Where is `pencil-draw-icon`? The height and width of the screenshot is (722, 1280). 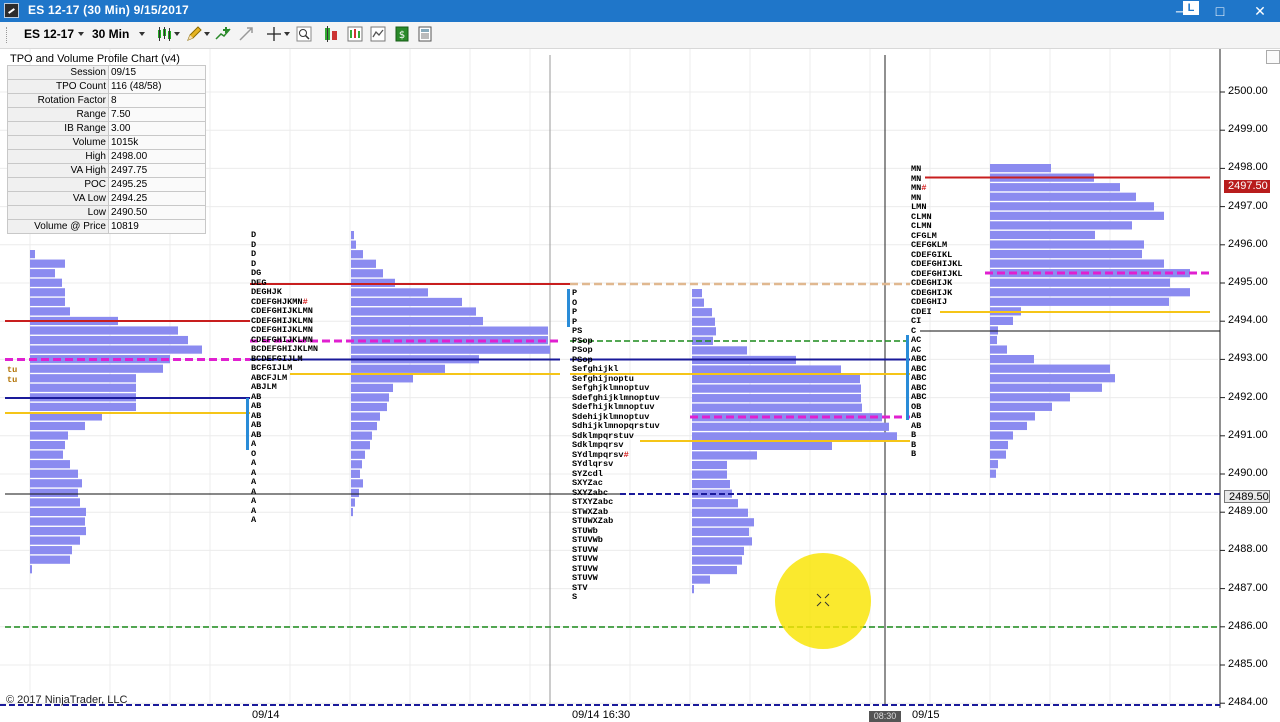
pencil-draw-icon is located at coordinates (194, 34).